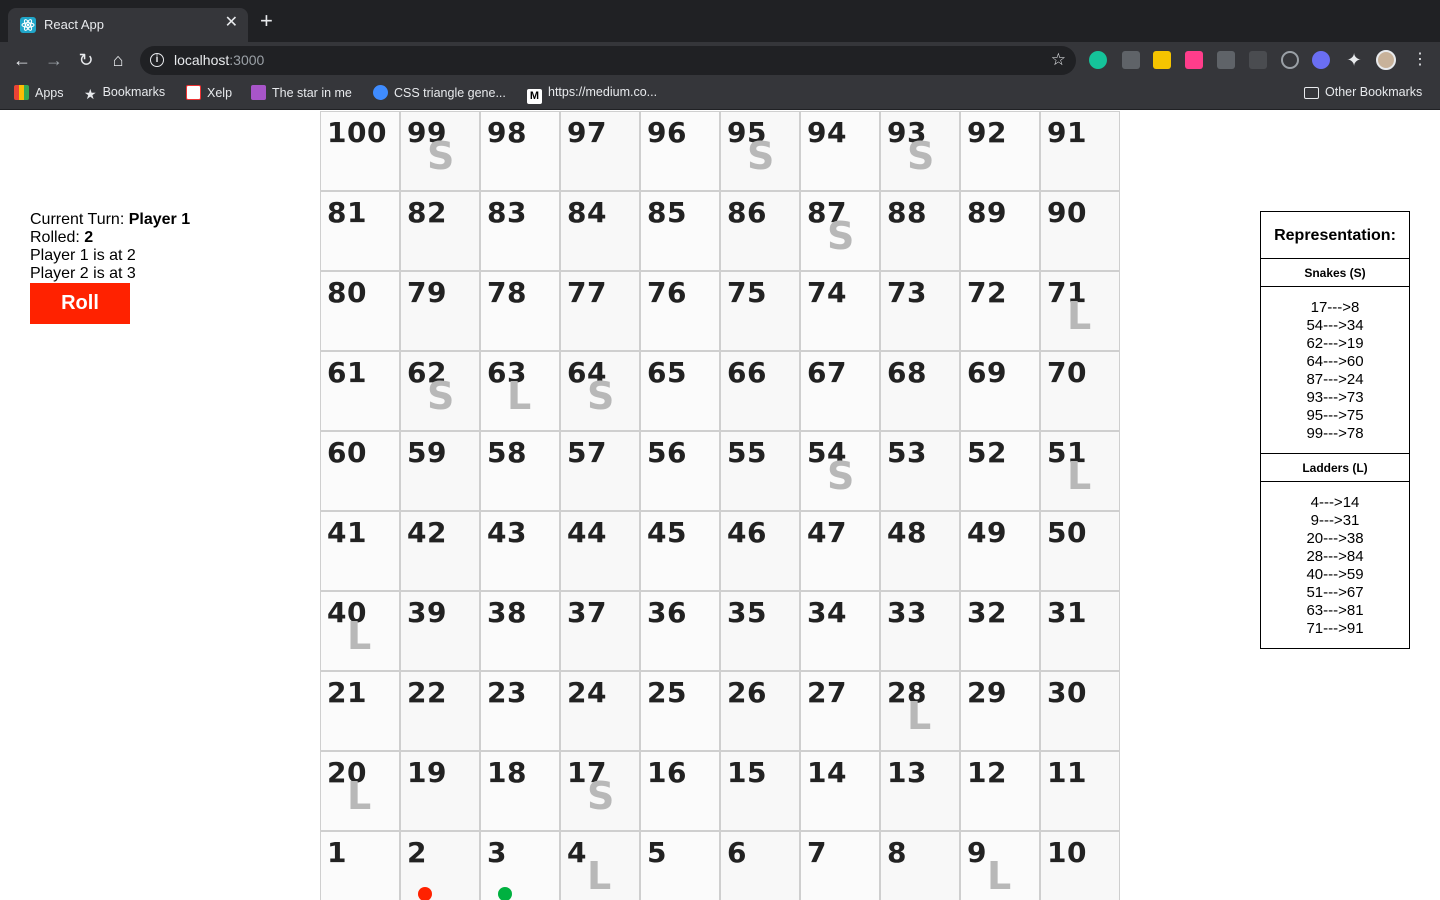 The width and height of the screenshot is (1440, 900). What do you see at coordinates (118, 60) in the screenshot?
I see `home-icon: ⌂` at bounding box center [118, 60].